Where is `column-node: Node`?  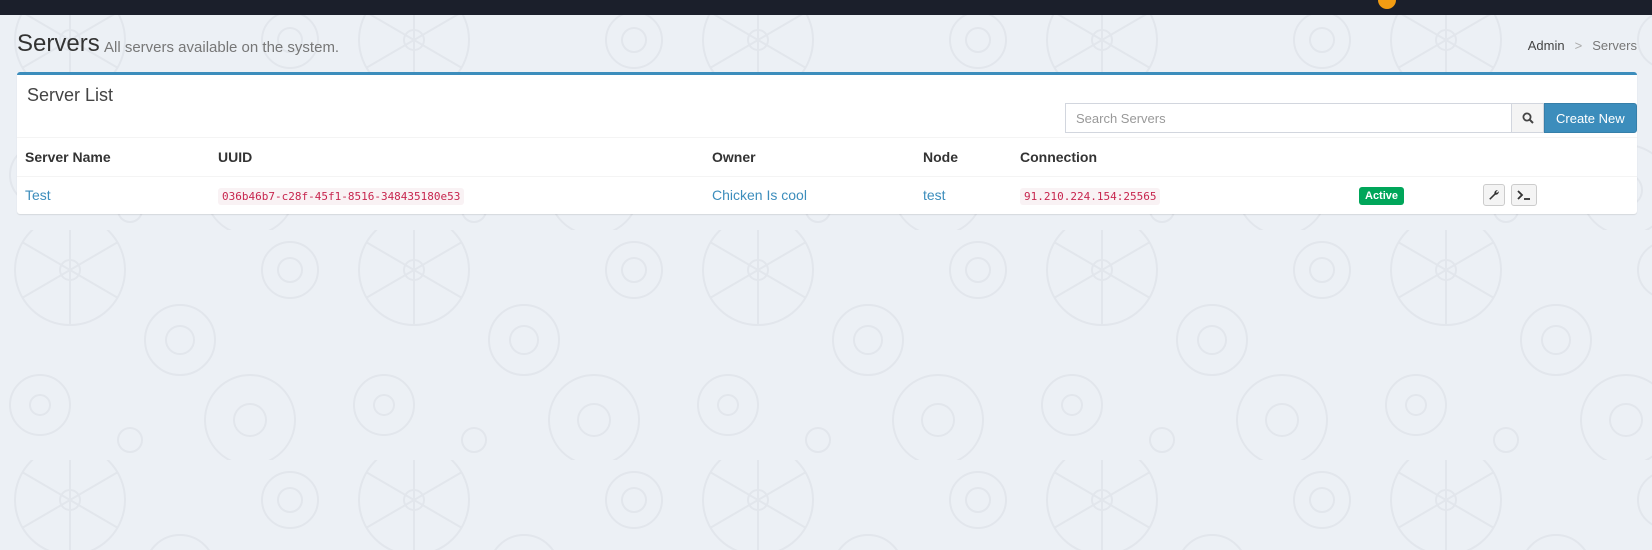
column-node: Node is located at coordinates (963, 157).